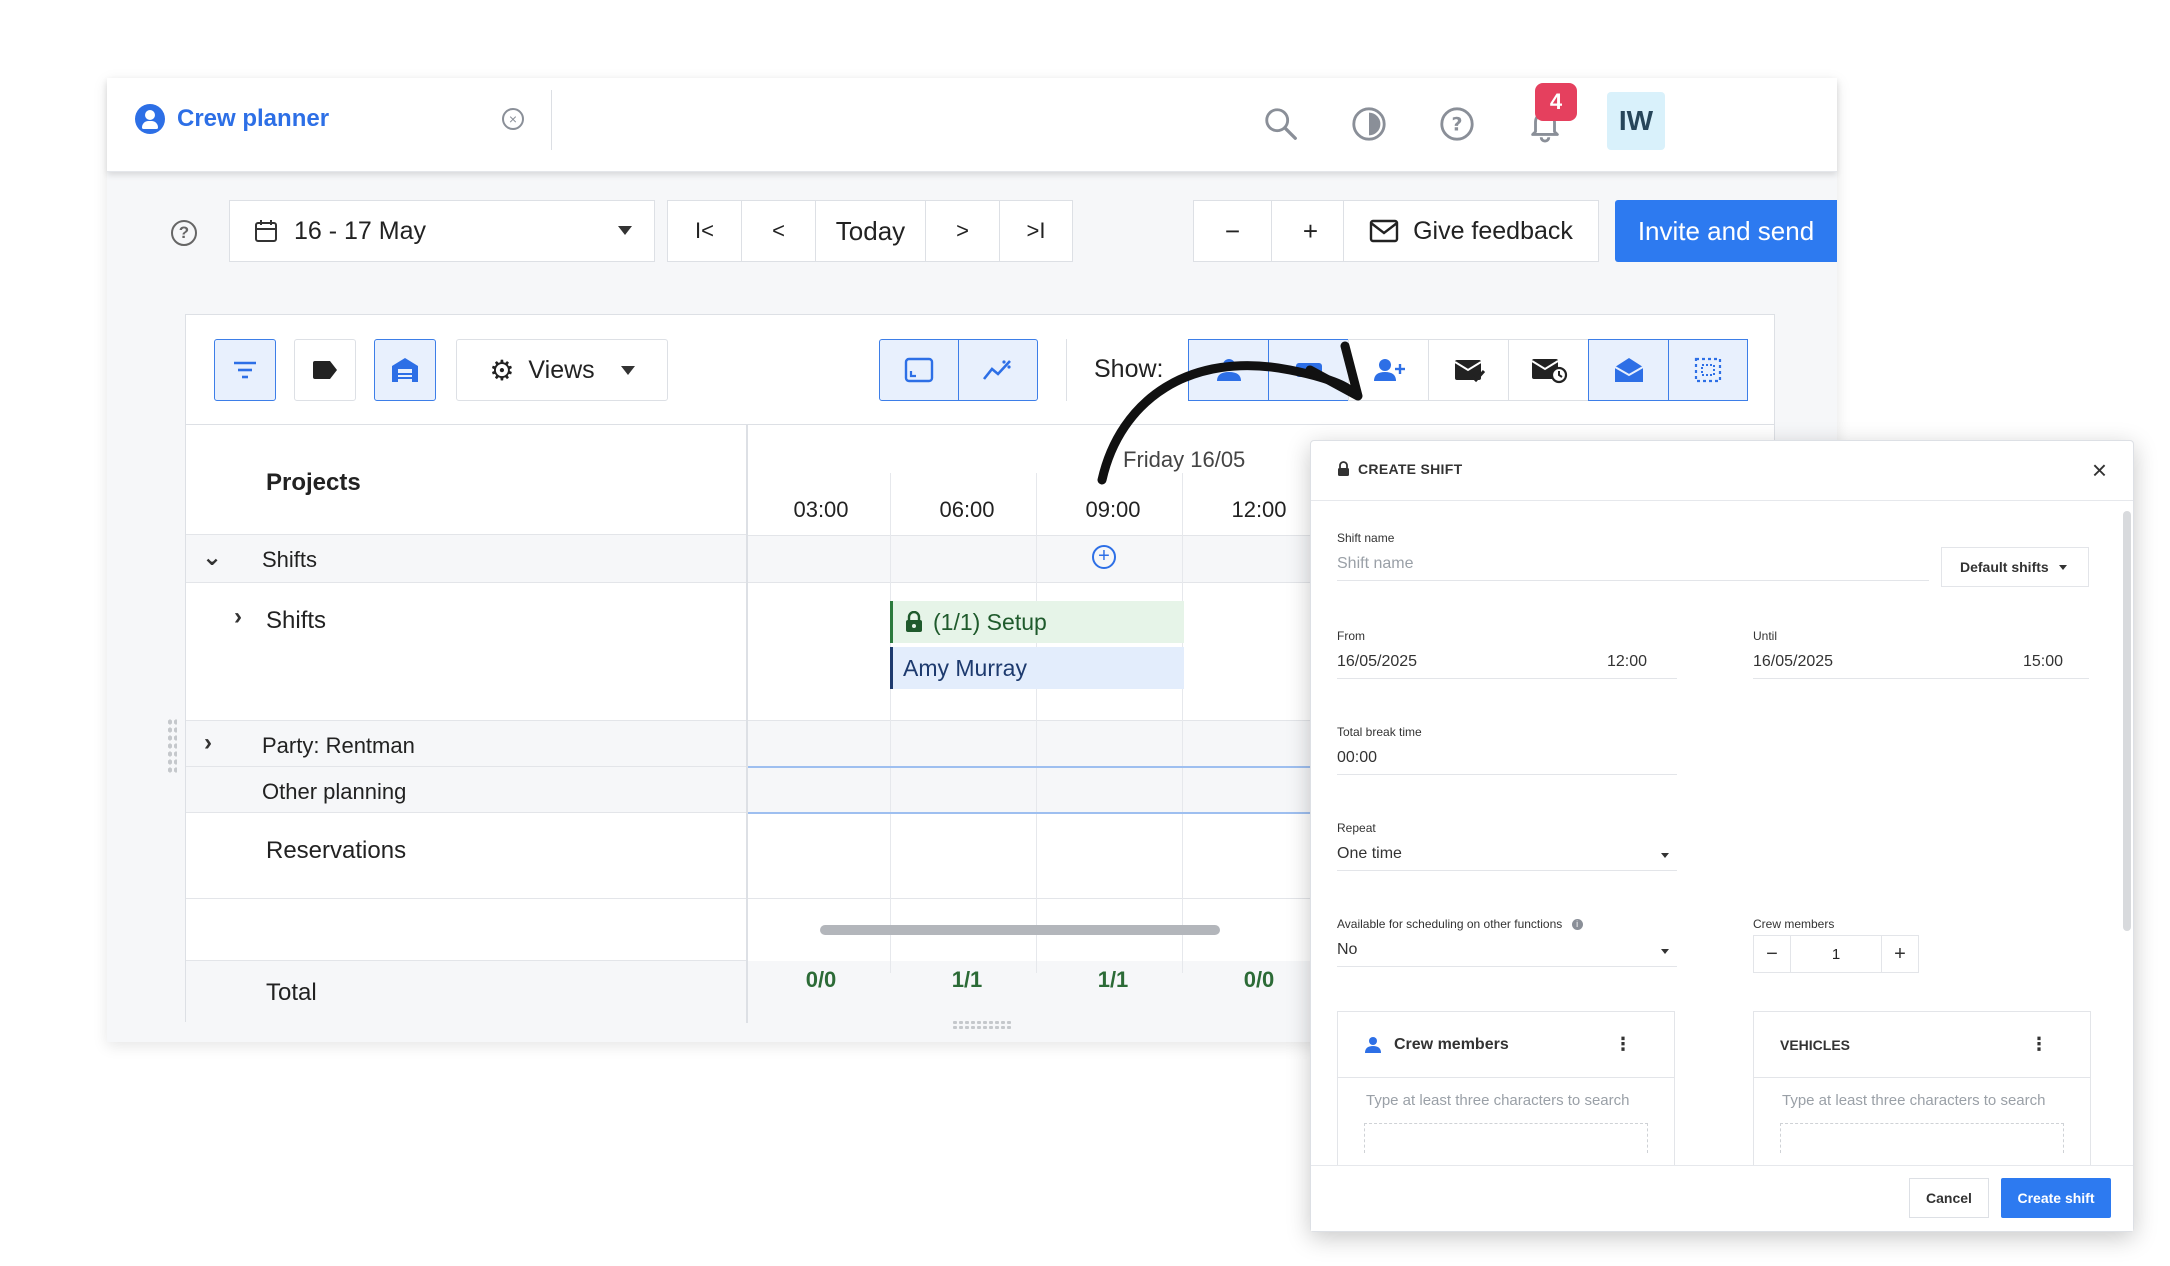  What do you see at coordinates (2056, 1198) in the screenshot?
I see `create-shift-button: Create shift` at bounding box center [2056, 1198].